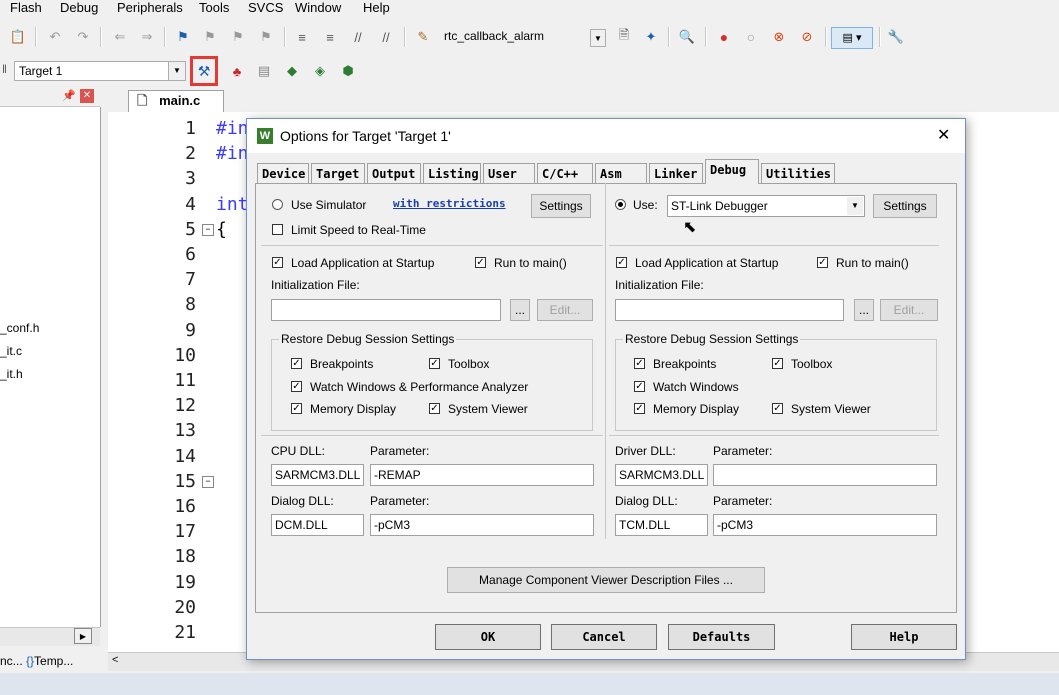  Describe the element at coordinates (338, 173) in the screenshot. I see `tab-target: Target` at that location.